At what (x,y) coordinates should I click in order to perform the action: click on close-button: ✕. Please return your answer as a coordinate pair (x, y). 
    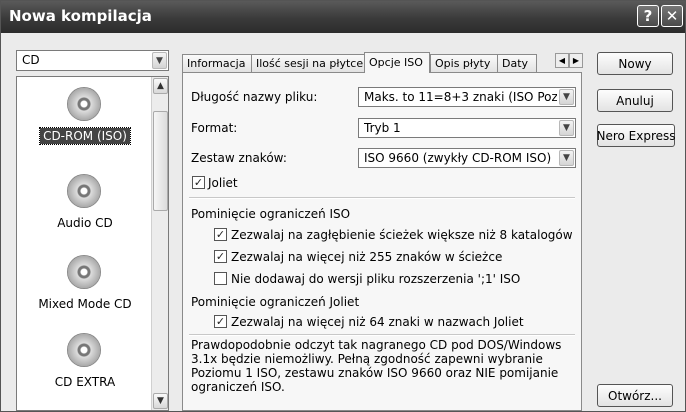
    Looking at the image, I should click on (672, 16).